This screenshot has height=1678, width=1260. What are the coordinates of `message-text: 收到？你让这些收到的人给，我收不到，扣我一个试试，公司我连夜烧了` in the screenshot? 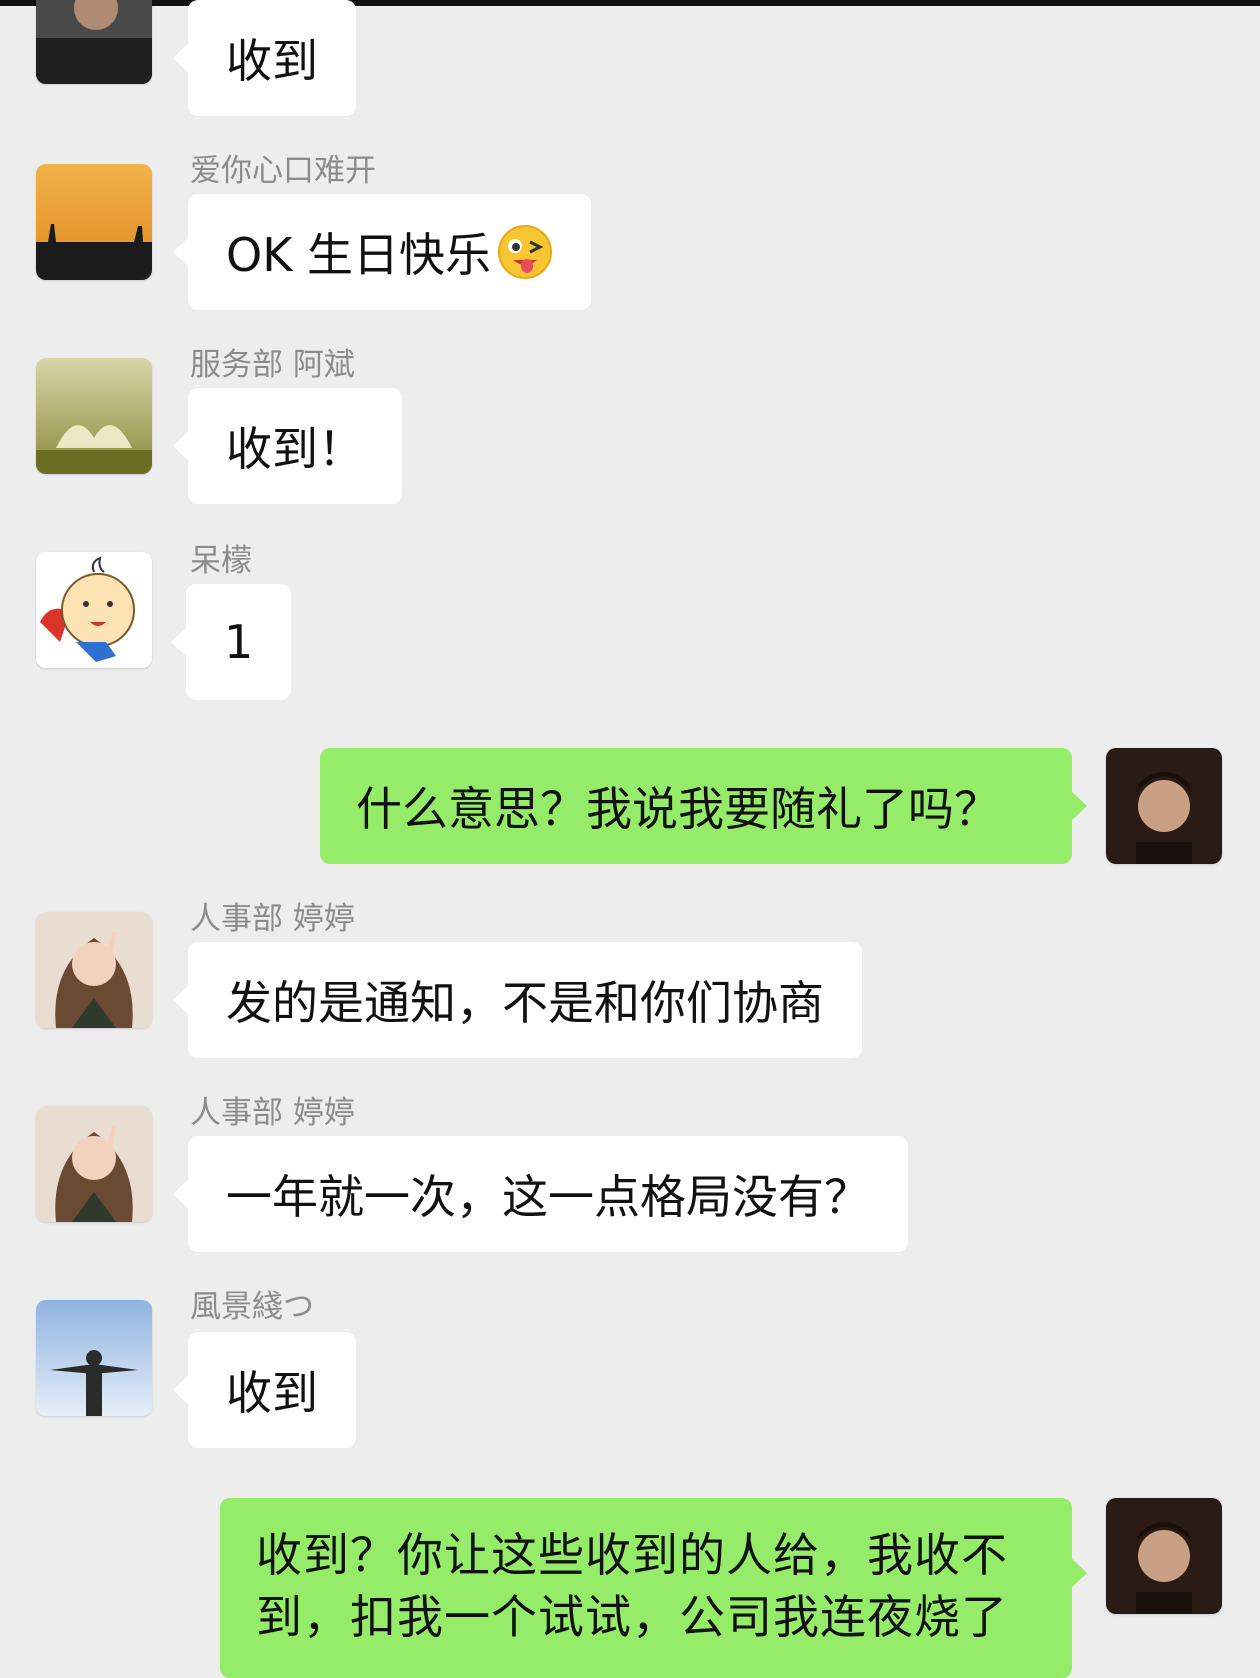 It's located at (632, 1586).